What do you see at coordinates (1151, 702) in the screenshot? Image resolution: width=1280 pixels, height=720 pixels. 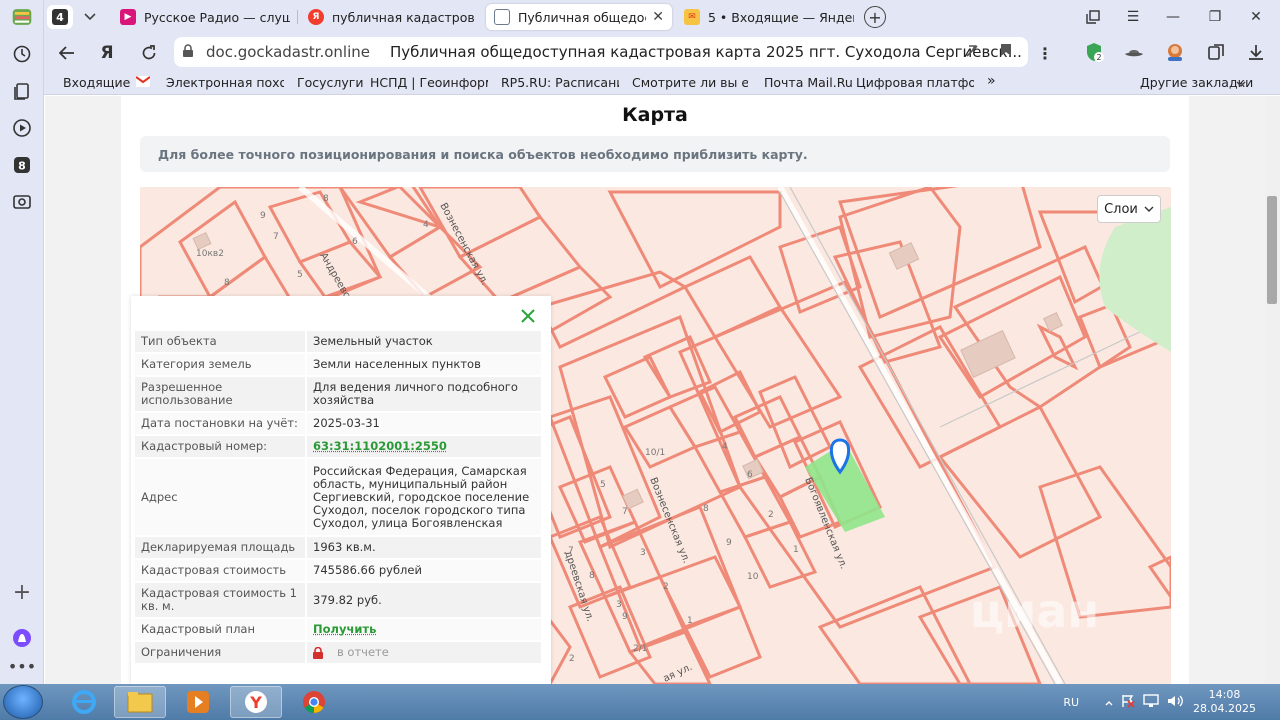 I see `network-icon` at bounding box center [1151, 702].